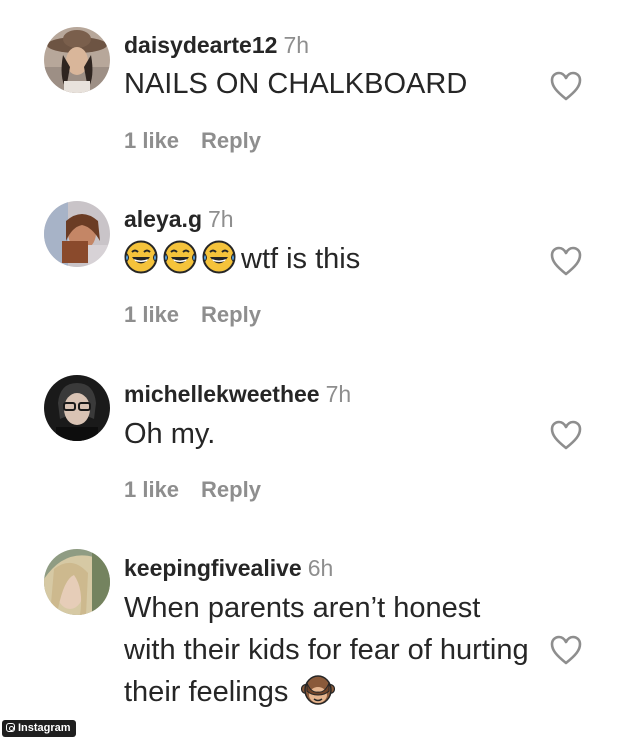 Image resolution: width=634 pixels, height=737 pixels. Describe the element at coordinates (44, 728) in the screenshot. I see `credit-label: Instagram` at that location.